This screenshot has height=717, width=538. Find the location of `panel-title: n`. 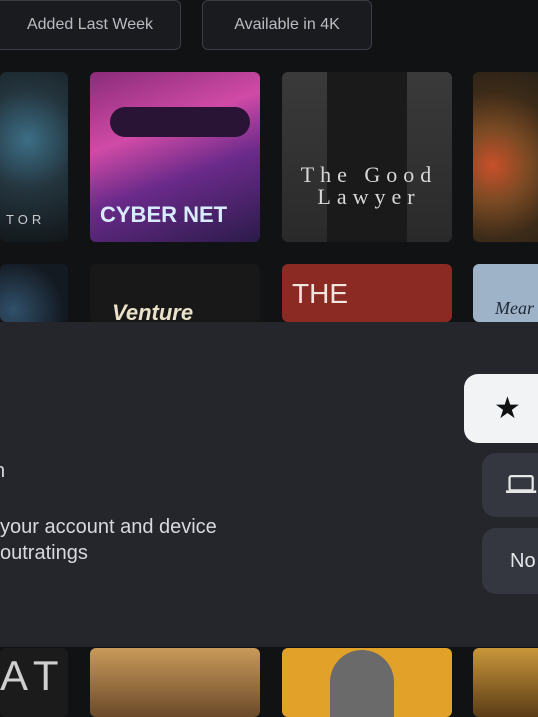

panel-title: n is located at coordinates (2, 471).